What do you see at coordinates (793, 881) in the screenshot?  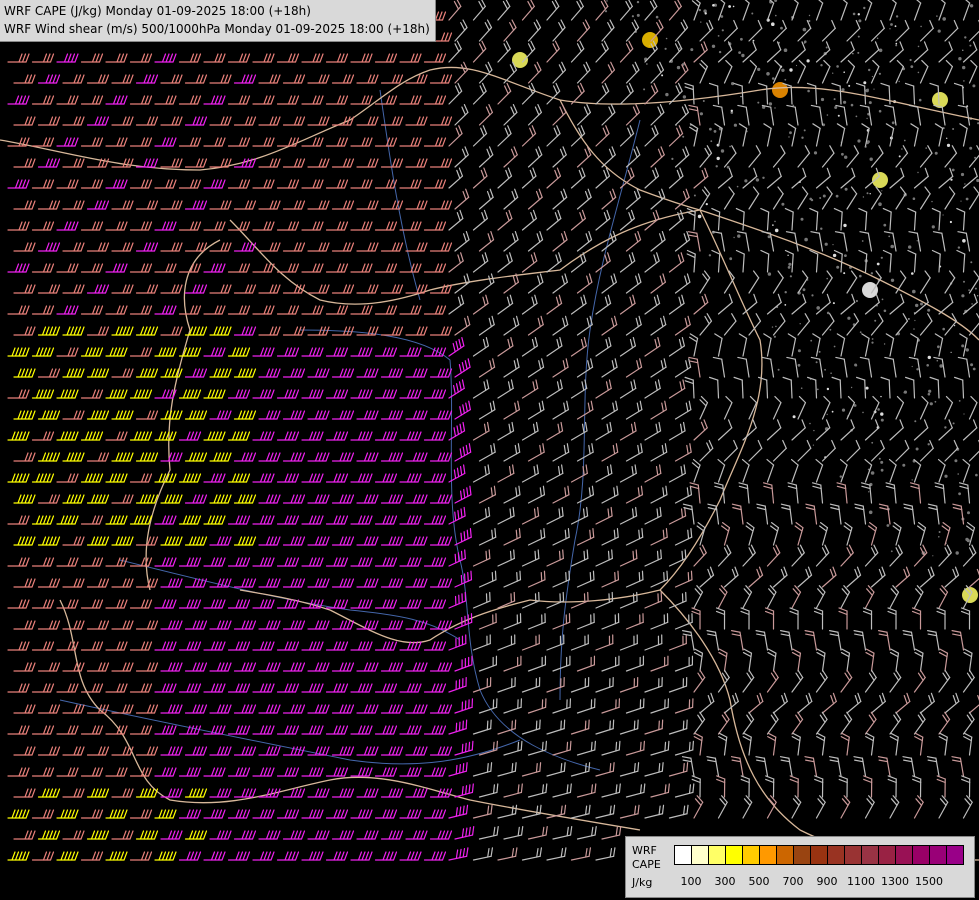 I see `legend-tick-label: 700` at bounding box center [793, 881].